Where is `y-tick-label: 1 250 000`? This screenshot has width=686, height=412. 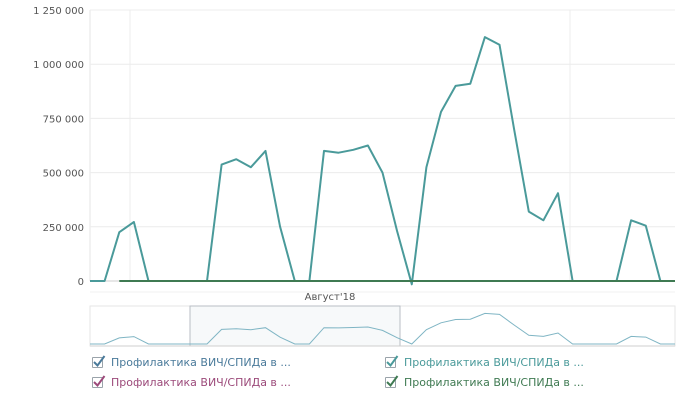 y-tick-label: 1 250 000 is located at coordinates (58, 11).